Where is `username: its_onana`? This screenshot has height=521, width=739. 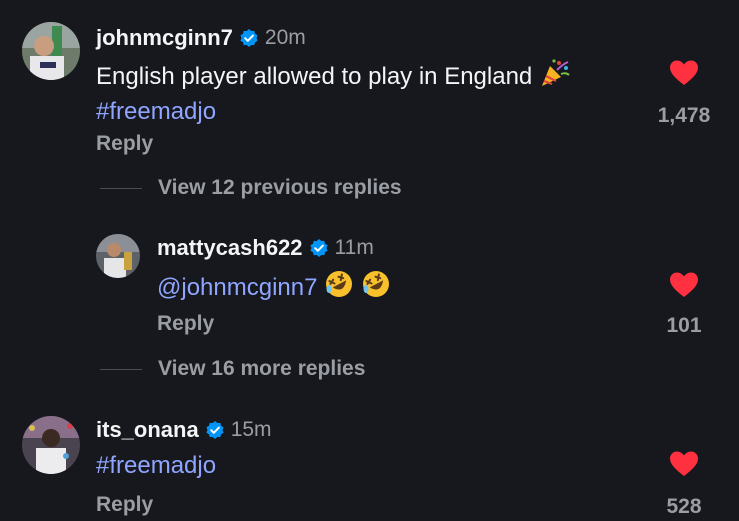 username: its_onana is located at coordinates (147, 430).